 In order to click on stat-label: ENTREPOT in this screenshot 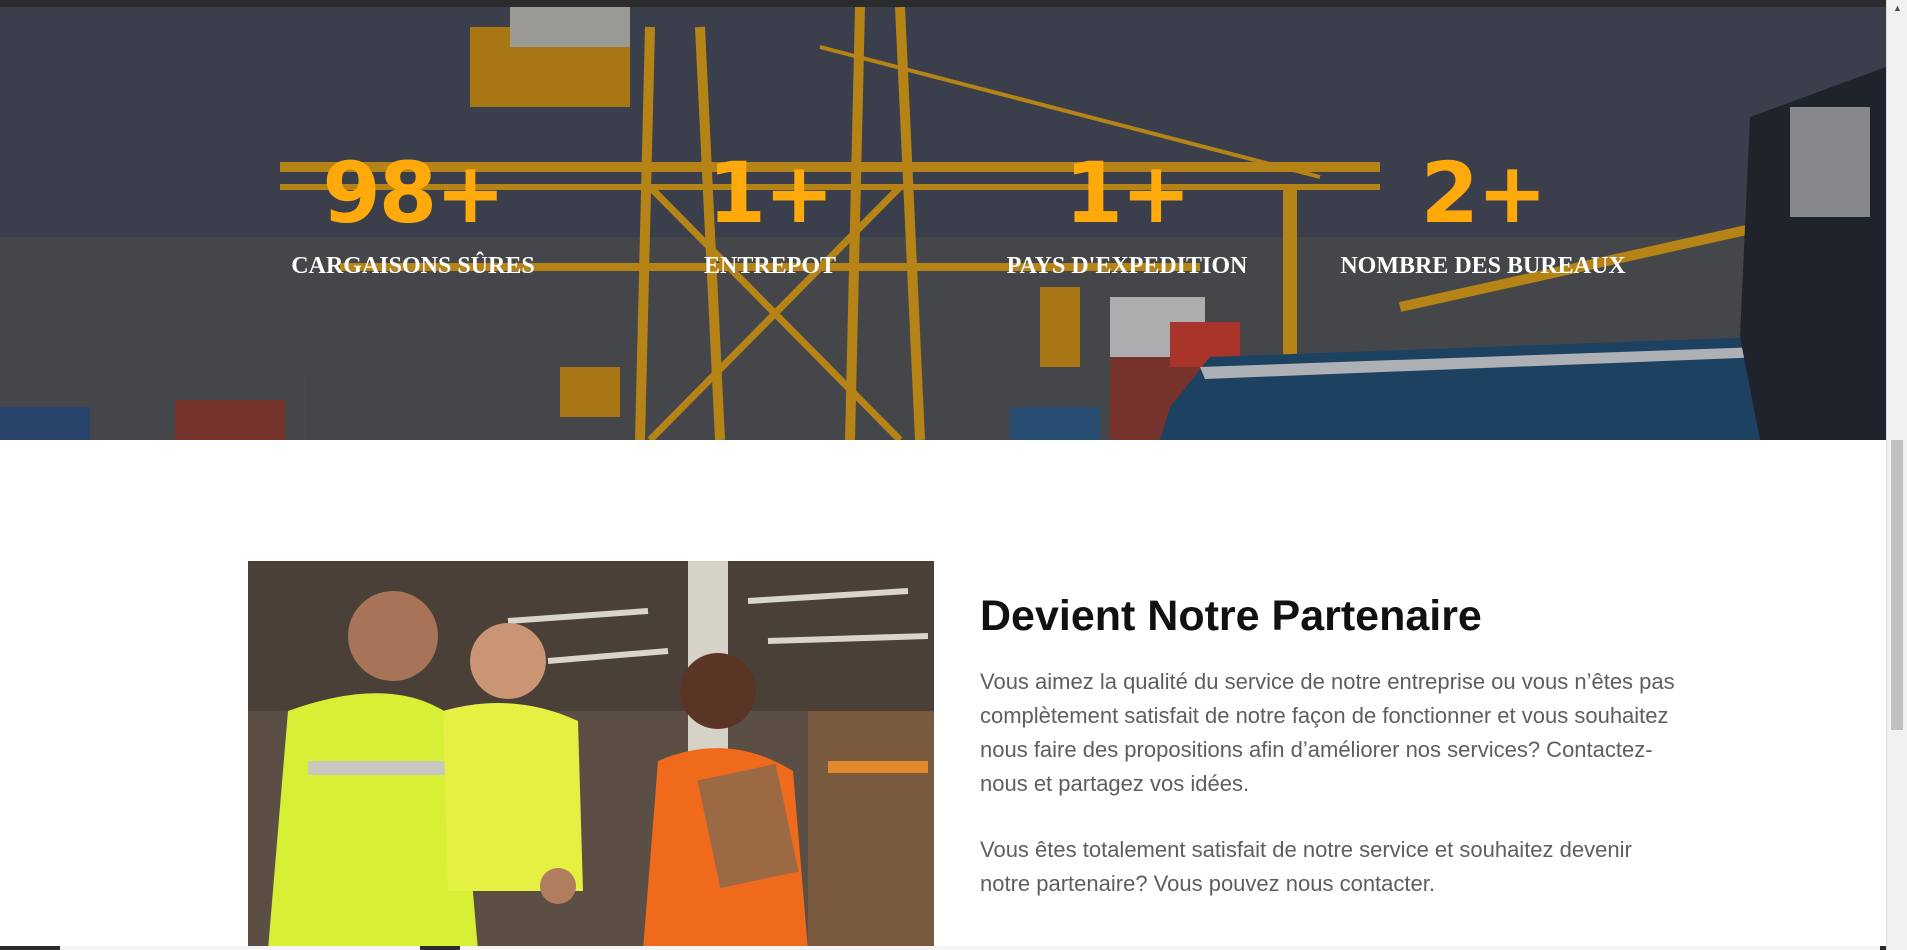, I will do `click(770, 266)`.